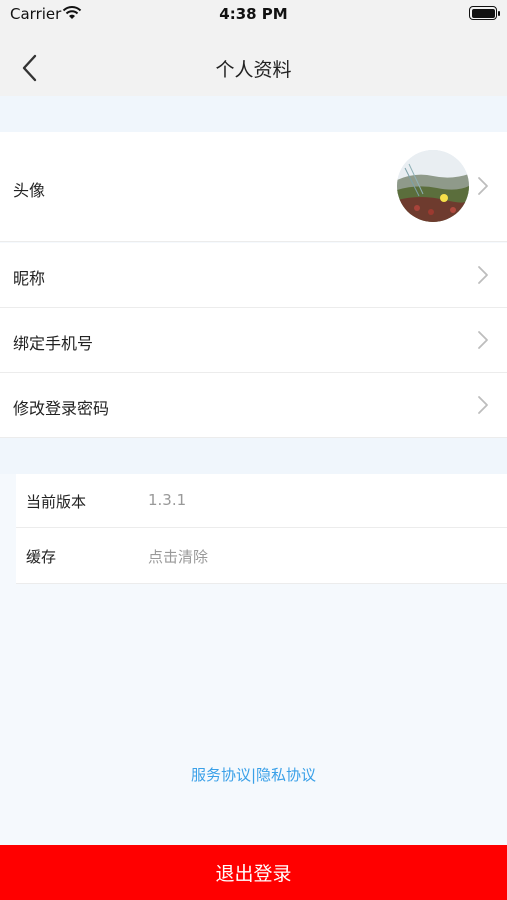 This screenshot has height=900, width=507. Describe the element at coordinates (286, 775) in the screenshot. I see `privacy-agreement-link: 隐私协议` at that location.